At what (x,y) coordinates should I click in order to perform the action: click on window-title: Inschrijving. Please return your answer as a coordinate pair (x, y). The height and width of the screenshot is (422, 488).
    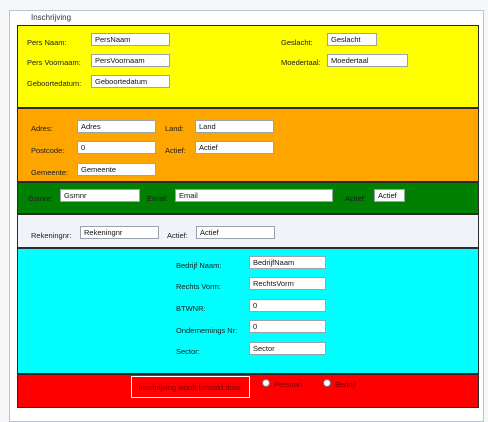
    Looking at the image, I should click on (51, 17).